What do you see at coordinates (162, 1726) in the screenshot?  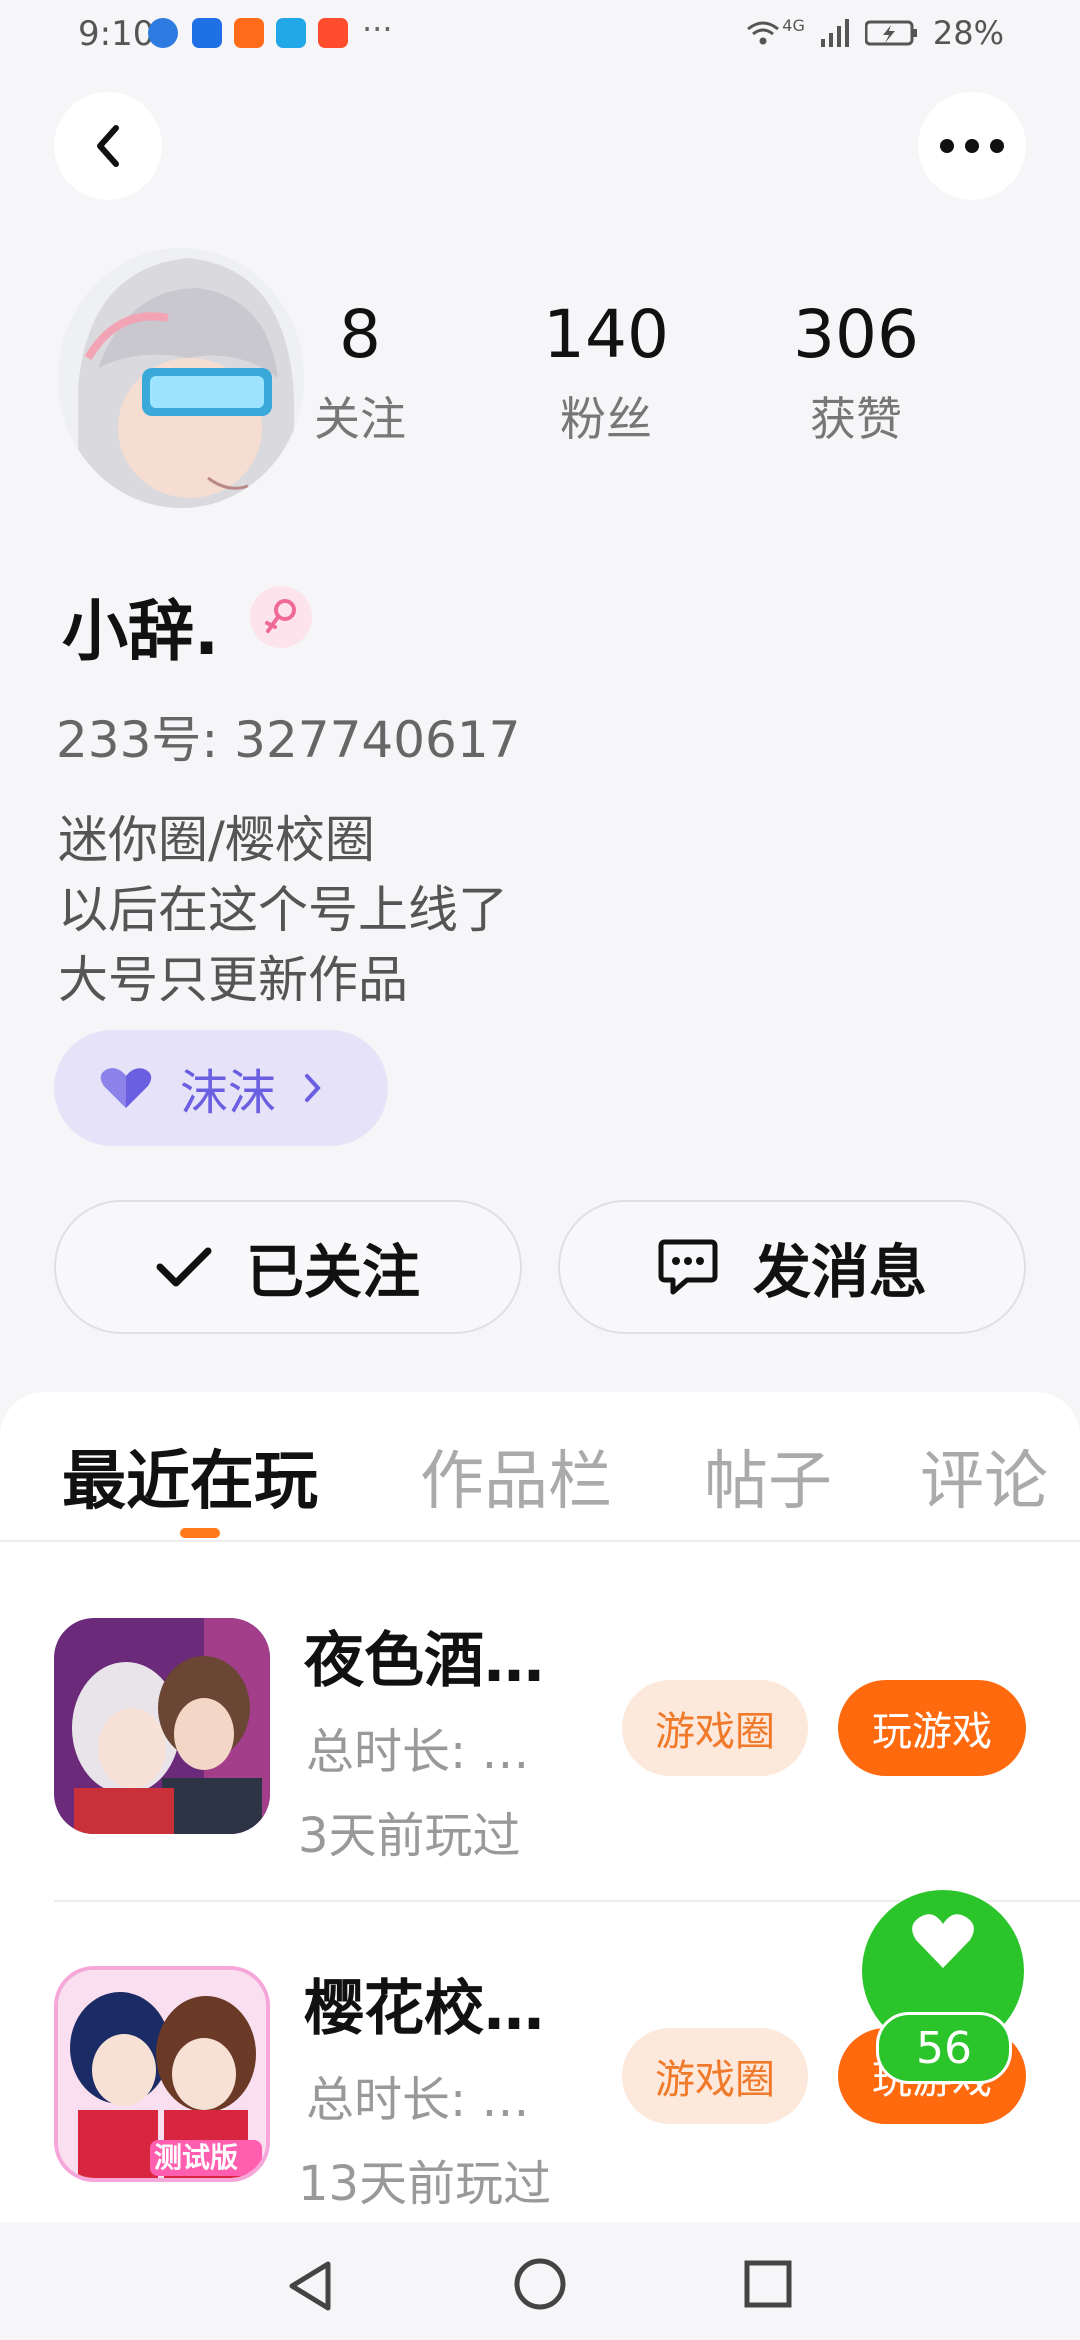 I see `game-icon` at bounding box center [162, 1726].